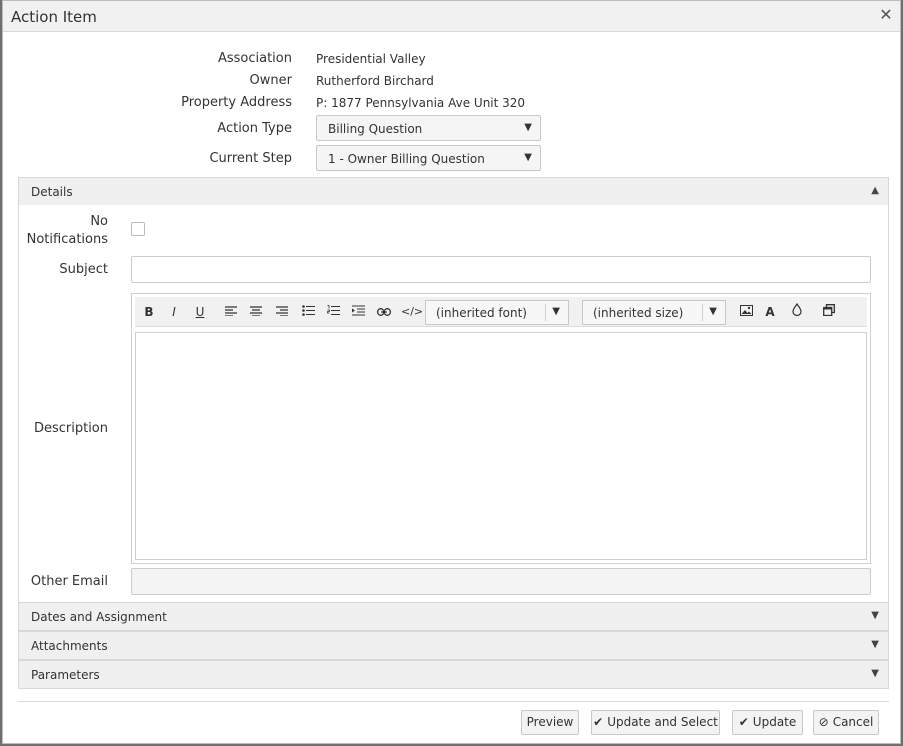 Image resolution: width=903 pixels, height=746 pixels. What do you see at coordinates (256, 312) in the screenshot?
I see `align-center-icon` at bounding box center [256, 312].